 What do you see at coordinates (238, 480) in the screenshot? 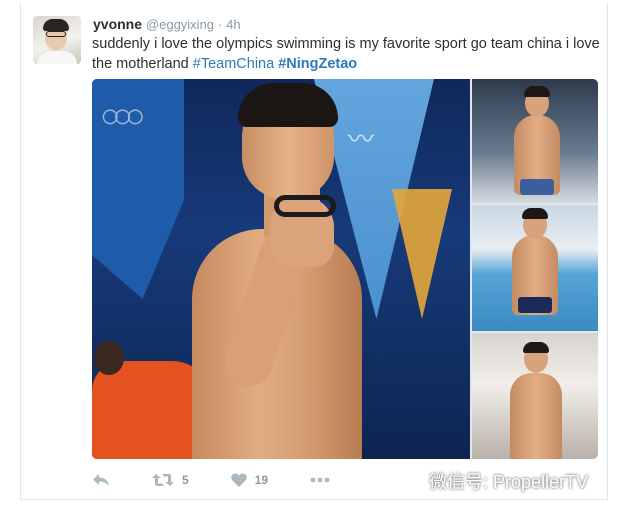
I see `heart-icon` at bounding box center [238, 480].